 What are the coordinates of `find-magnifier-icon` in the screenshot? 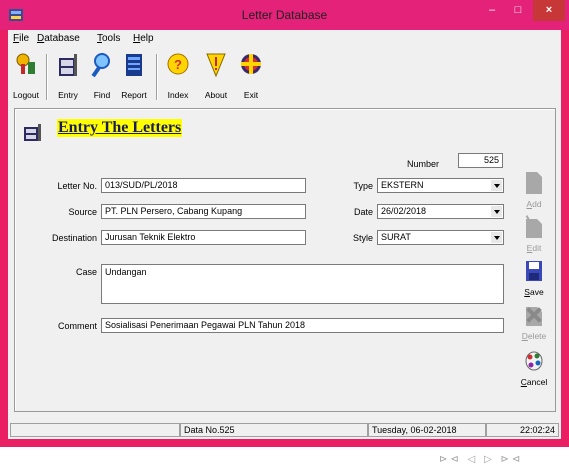 It's located at (100, 65).